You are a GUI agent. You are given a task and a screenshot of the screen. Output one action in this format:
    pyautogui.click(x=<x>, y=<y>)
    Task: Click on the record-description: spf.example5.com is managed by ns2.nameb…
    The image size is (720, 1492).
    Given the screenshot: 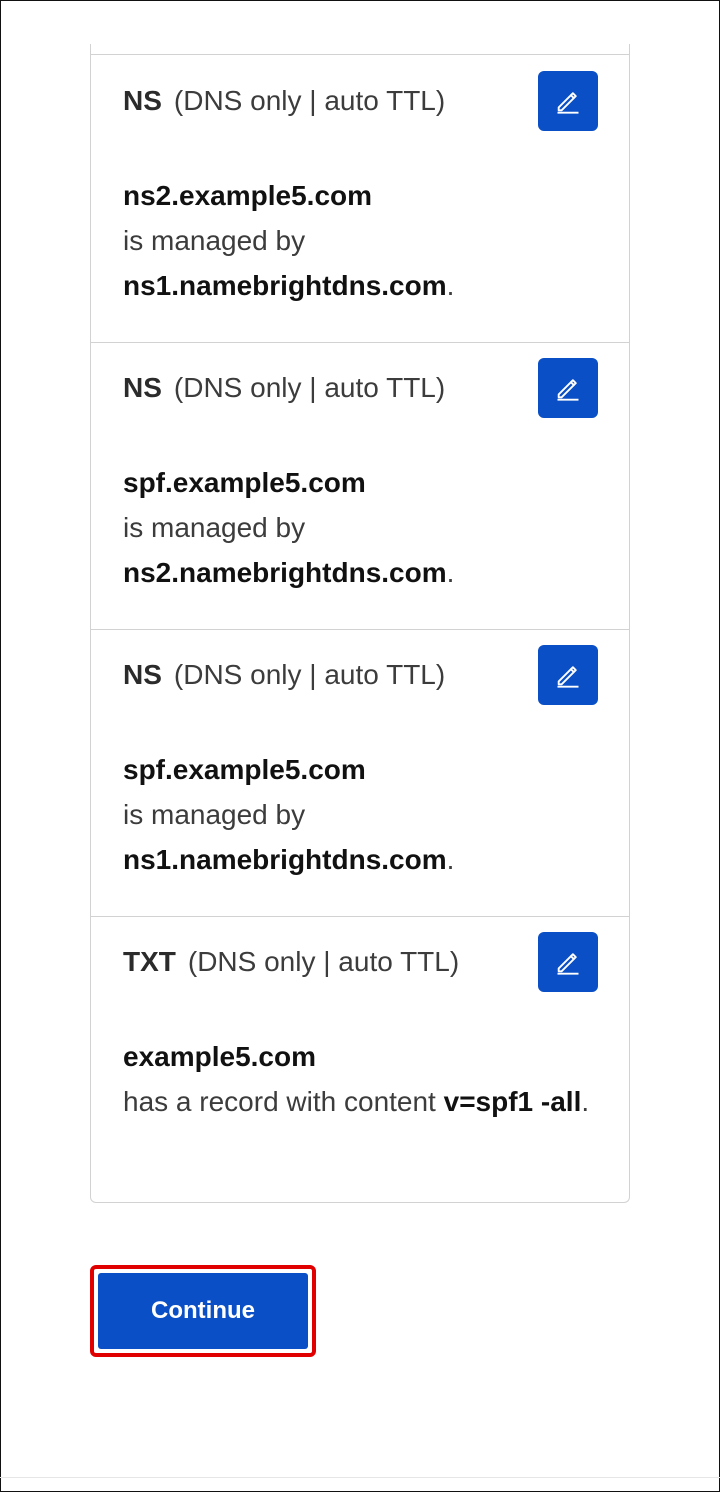 What is the action you would take?
    pyautogui.click(x=363, y=527)
    